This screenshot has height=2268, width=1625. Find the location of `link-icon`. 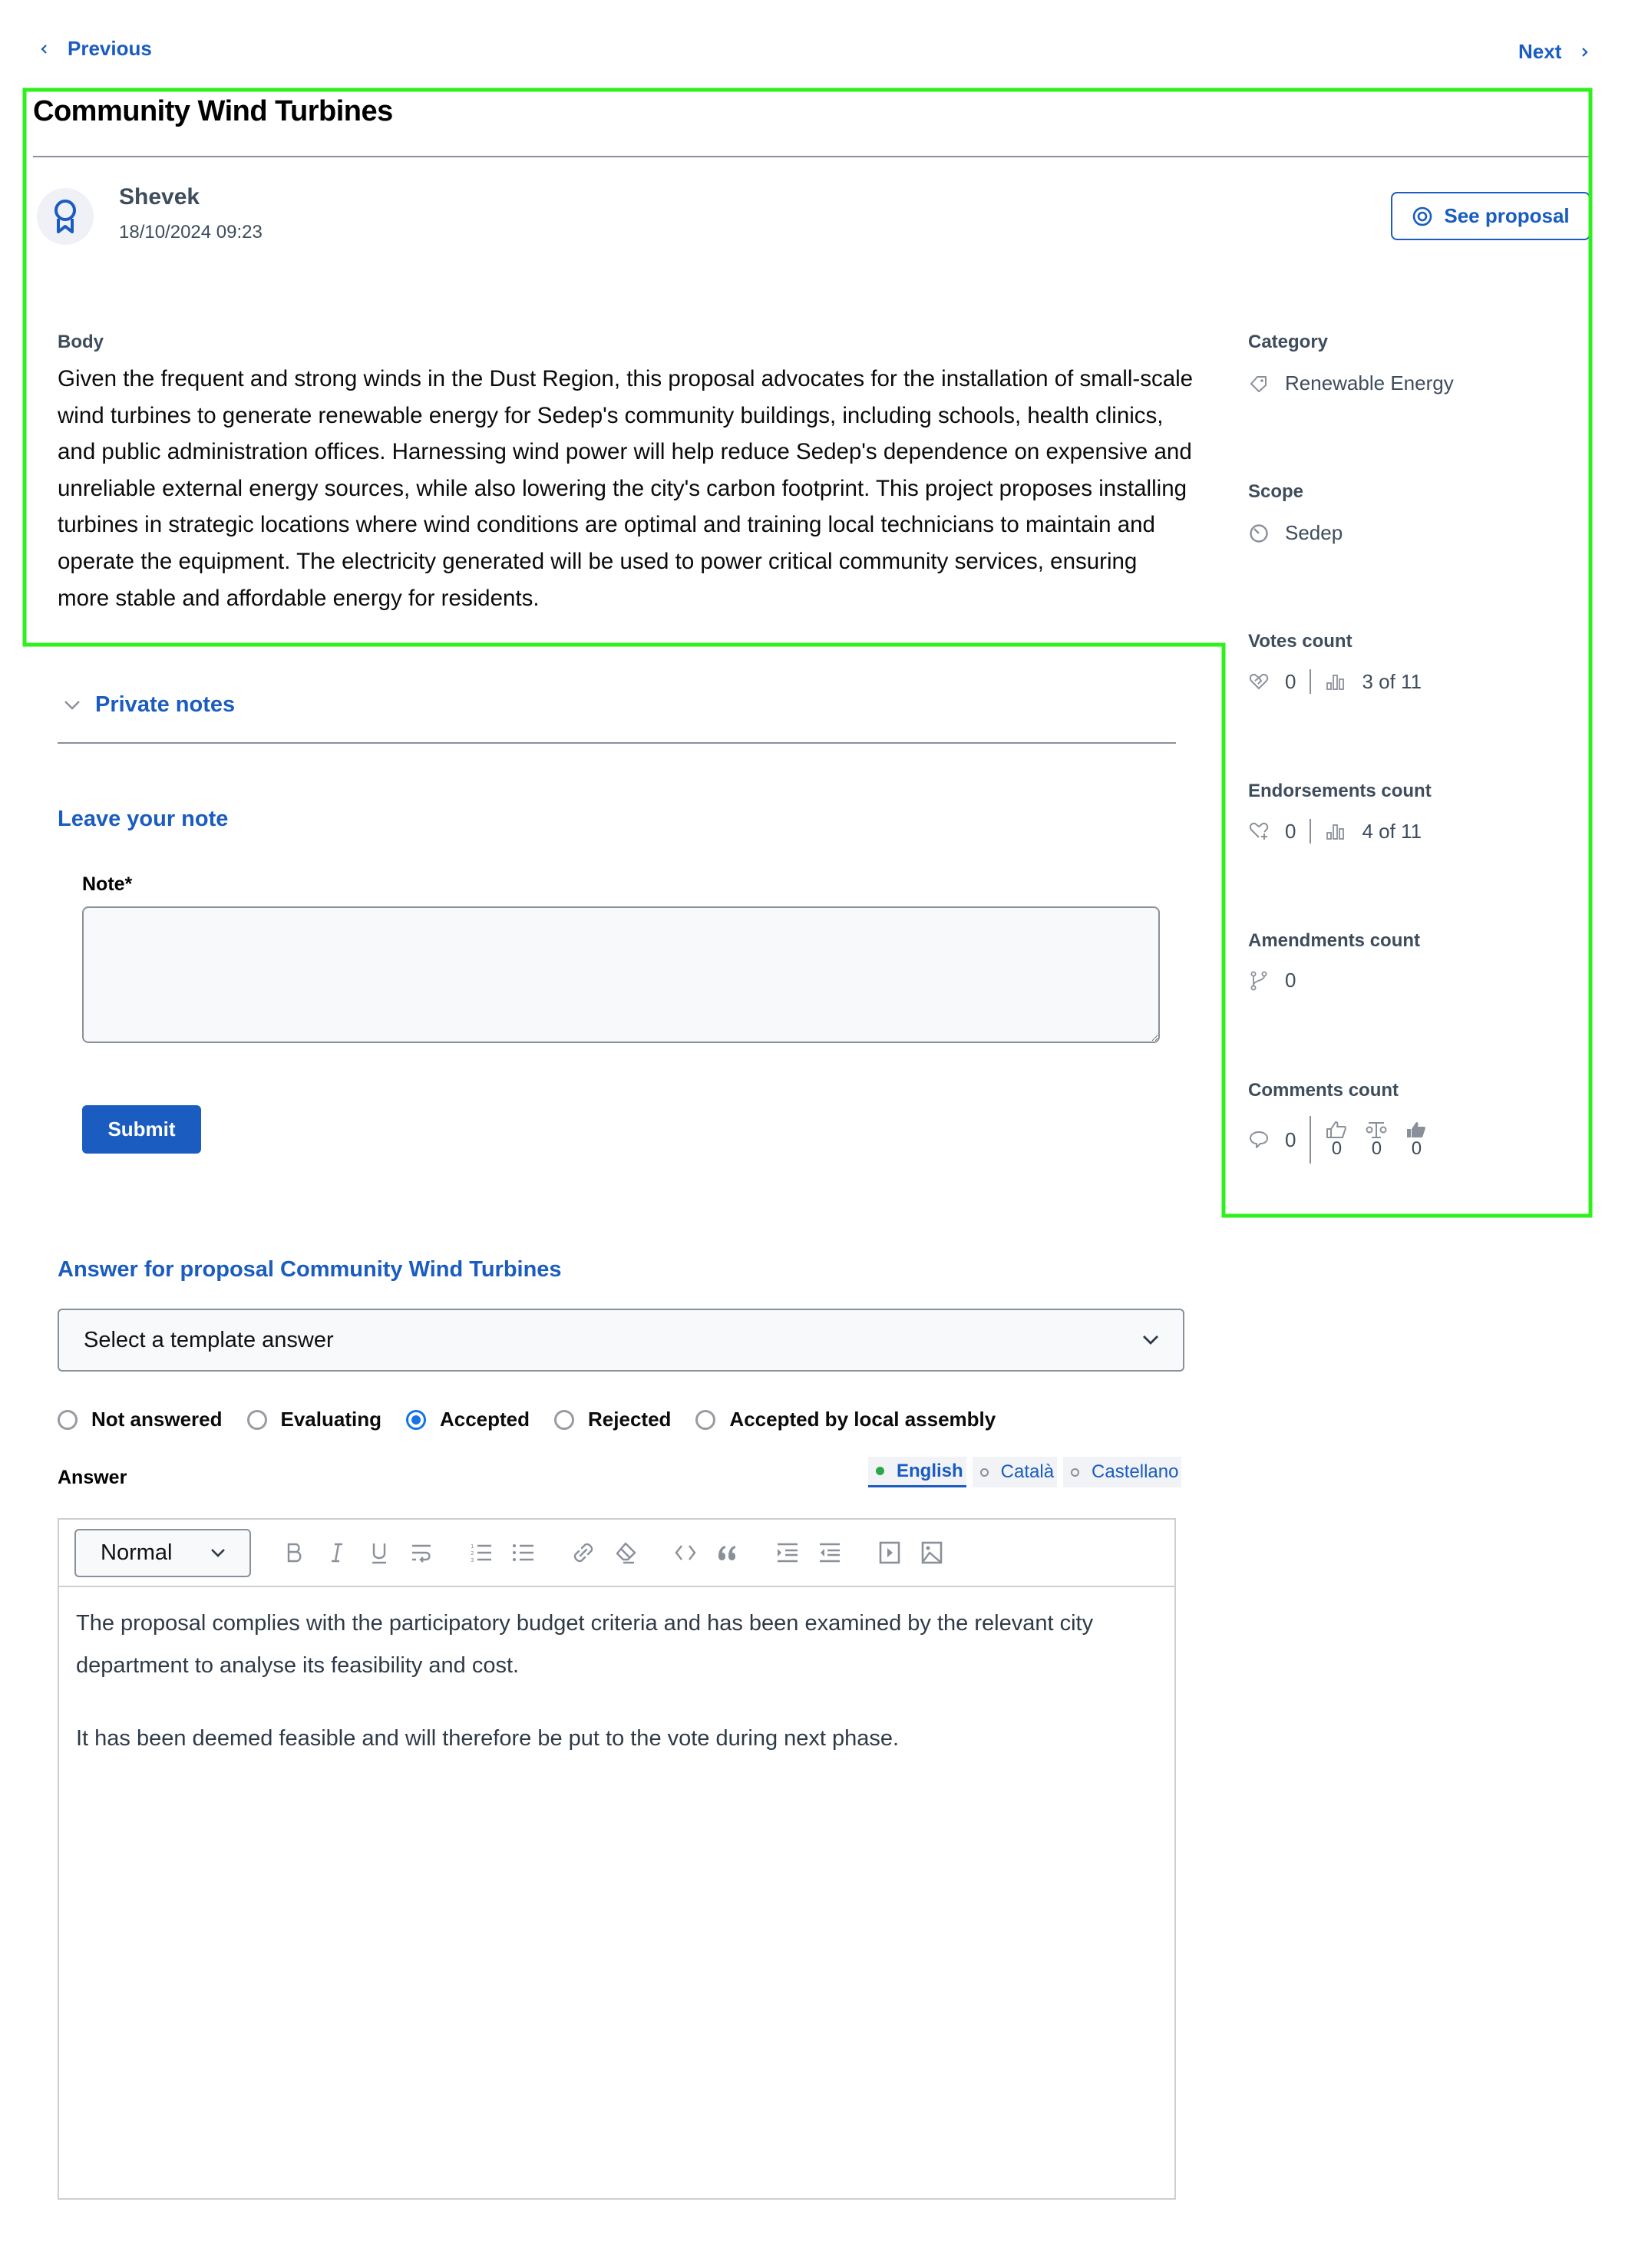

link-icon is located at coordinates (583, 1553).